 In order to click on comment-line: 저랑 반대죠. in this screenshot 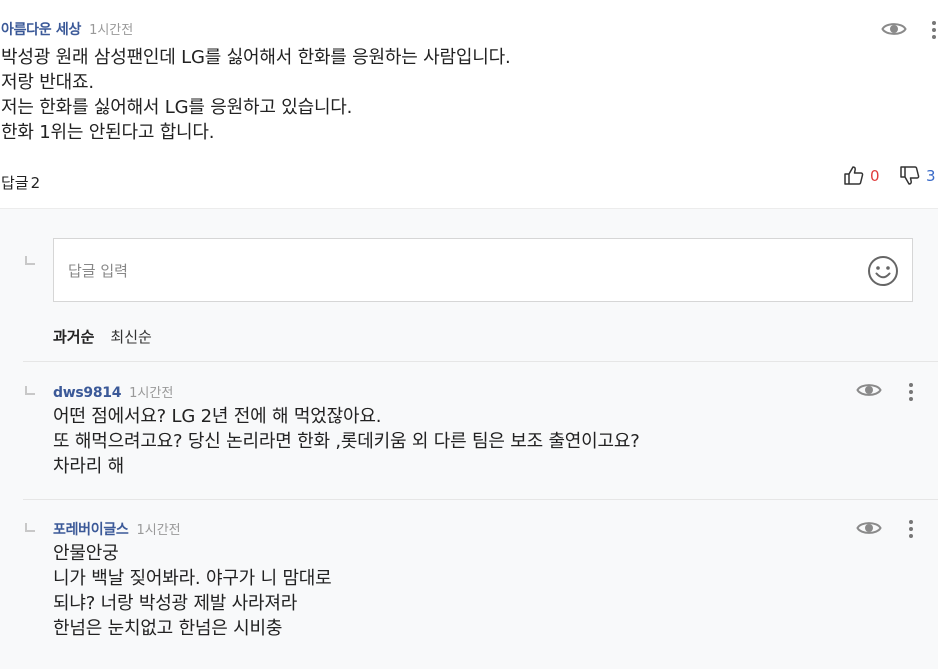, I will do `click(47, 82)`.